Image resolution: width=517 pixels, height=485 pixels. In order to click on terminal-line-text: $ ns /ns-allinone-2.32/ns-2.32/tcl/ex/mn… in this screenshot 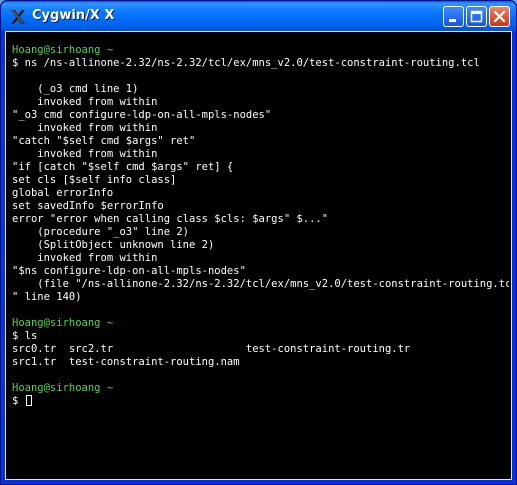, I will do `click(246, 63)`.